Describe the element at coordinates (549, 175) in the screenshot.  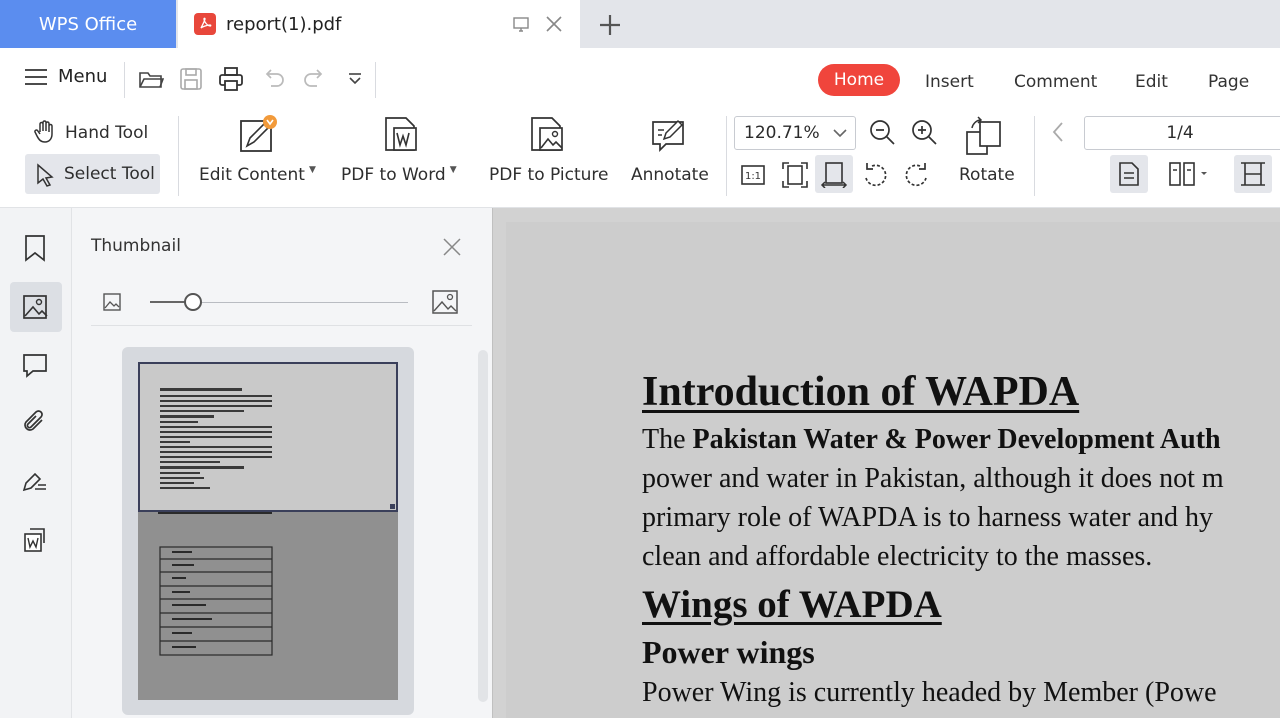
I see `pdf-to-picture-label: PDF to Picture` at that location.